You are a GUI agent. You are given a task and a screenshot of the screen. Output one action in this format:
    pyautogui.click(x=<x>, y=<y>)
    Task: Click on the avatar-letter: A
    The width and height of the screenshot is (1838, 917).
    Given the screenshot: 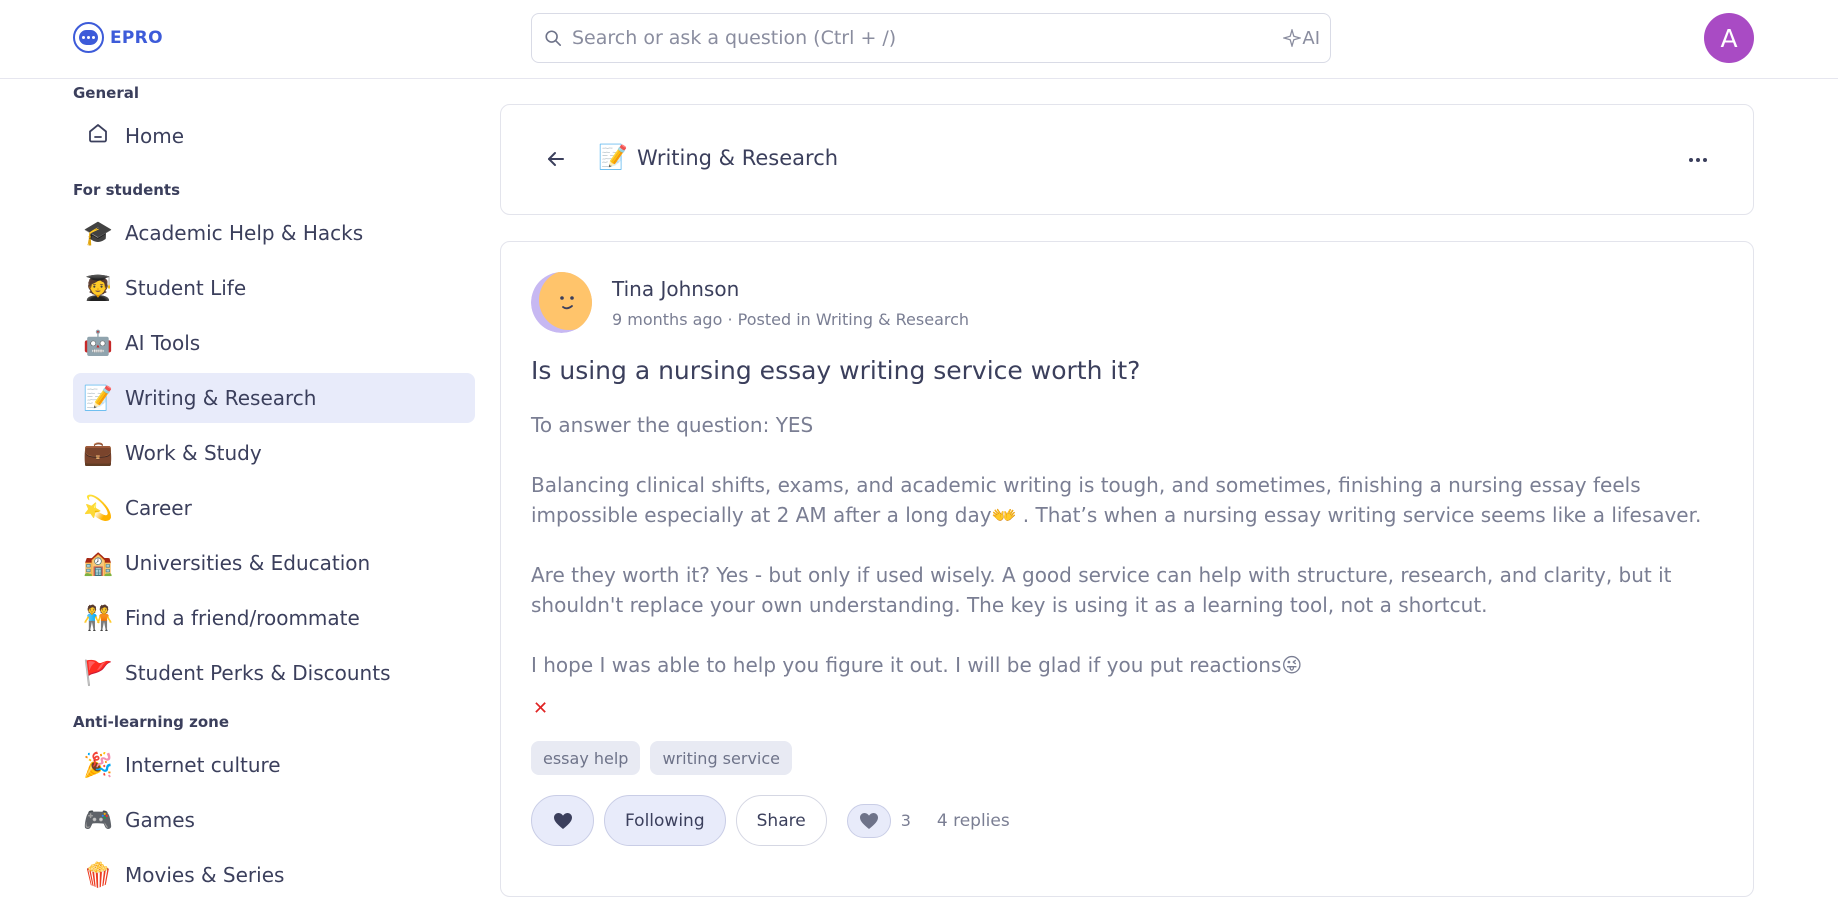 What is the action you would take?
    pyautogui.click(x=1729, y=38)
    